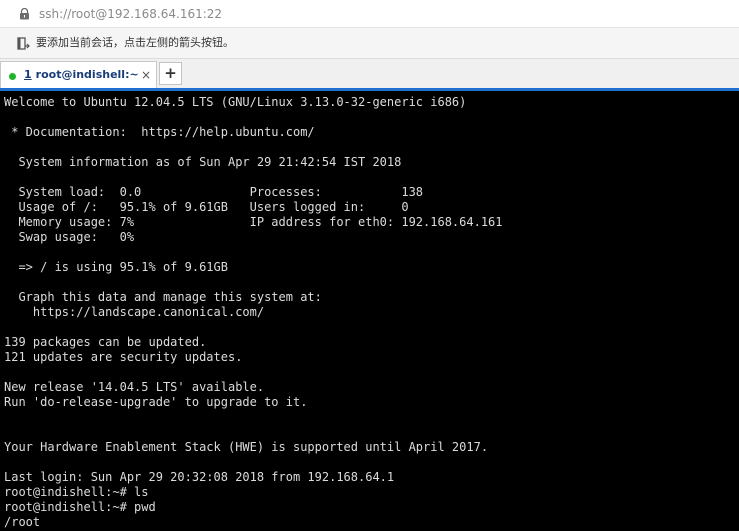  What do you see at coordinates (80, 507) in the screenshot?
I see `terminal-line: root@indishell:~# pwd` at bounding box center [80, 507].